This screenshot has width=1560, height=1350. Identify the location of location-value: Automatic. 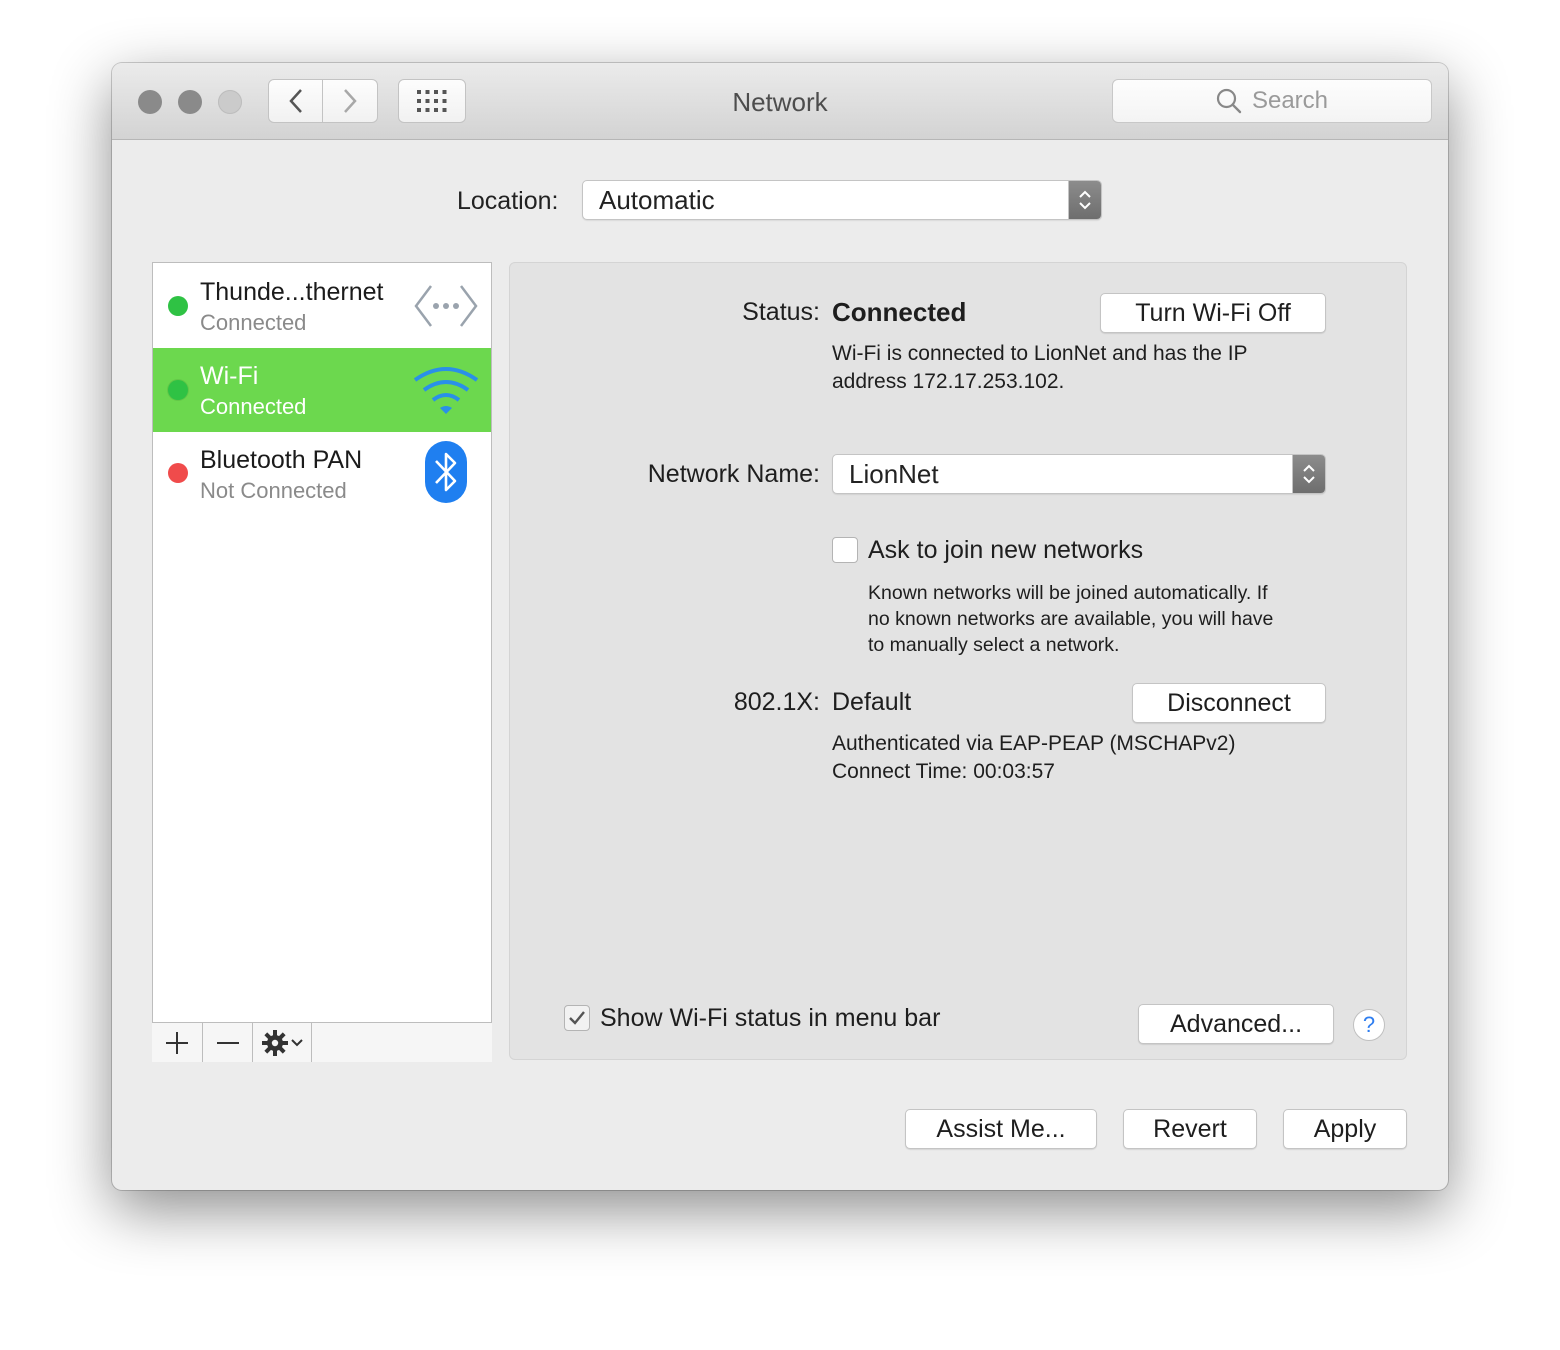
(657, 199).